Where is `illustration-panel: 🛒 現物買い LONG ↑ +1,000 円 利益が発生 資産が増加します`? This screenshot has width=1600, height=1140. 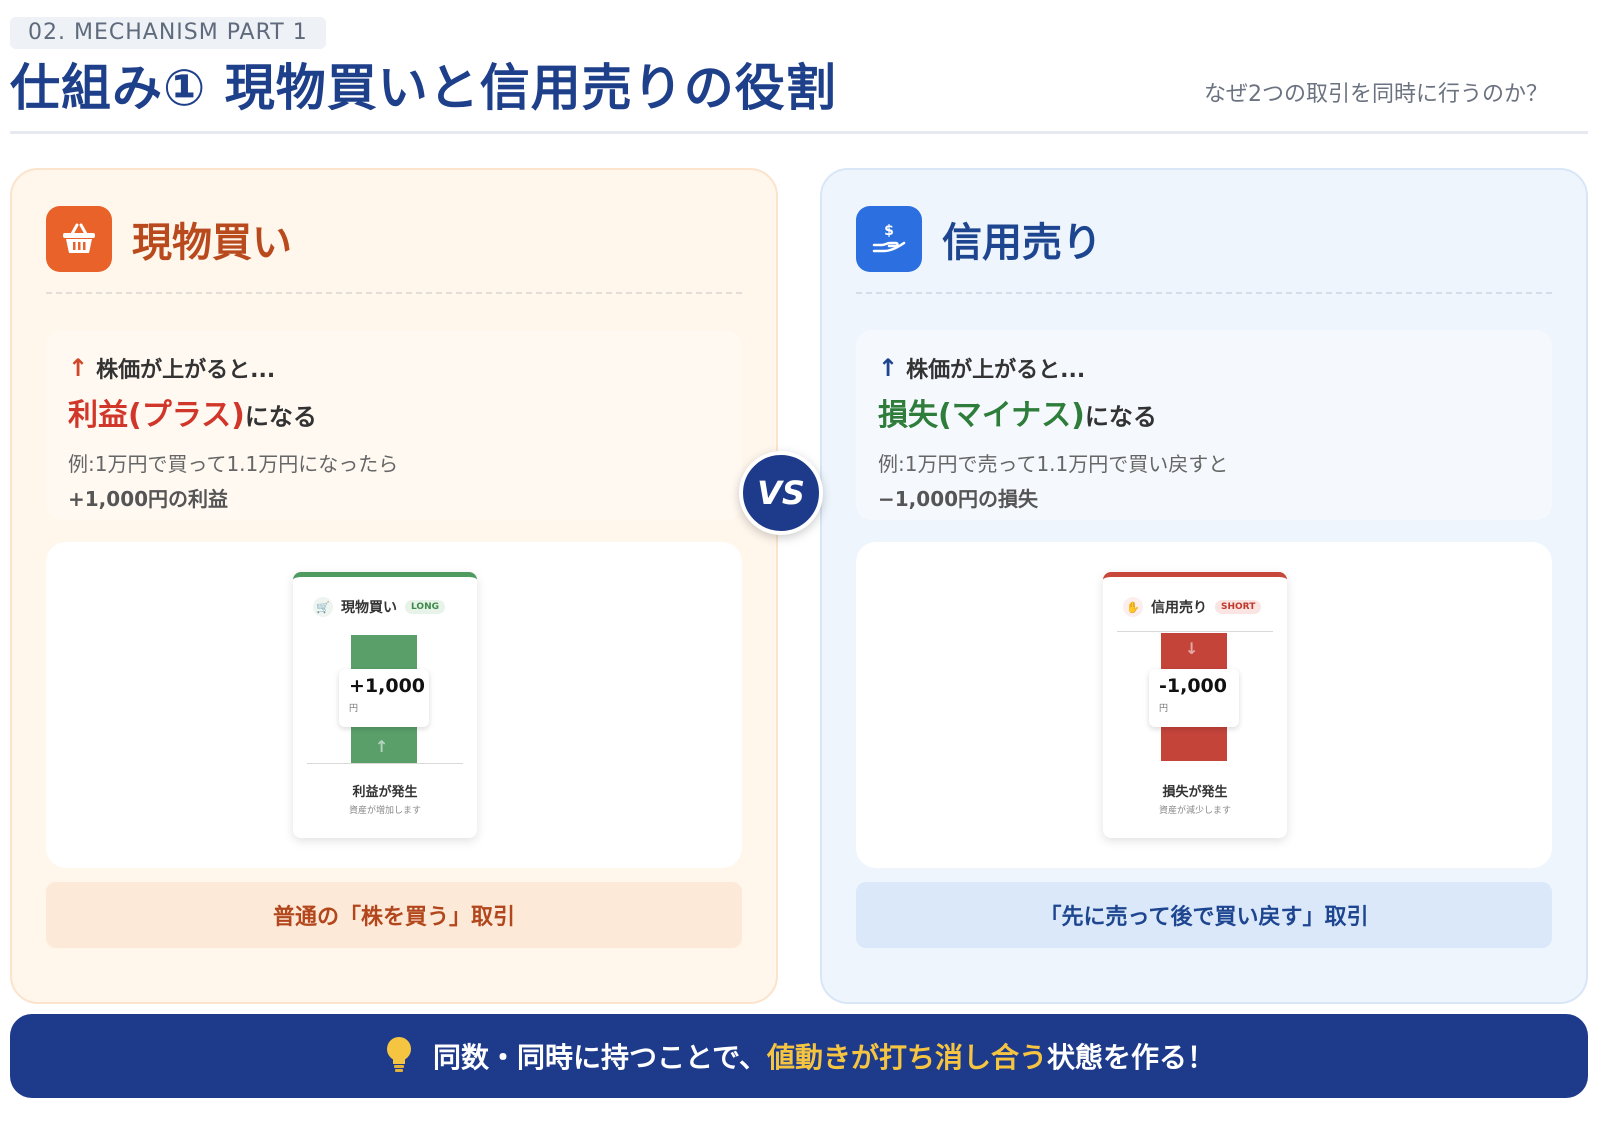 illustration-panel: 🛒 現物買い LONG ↑ +1,000 円 利益が発生 資産が増加します is located at coordinates (394, 705).